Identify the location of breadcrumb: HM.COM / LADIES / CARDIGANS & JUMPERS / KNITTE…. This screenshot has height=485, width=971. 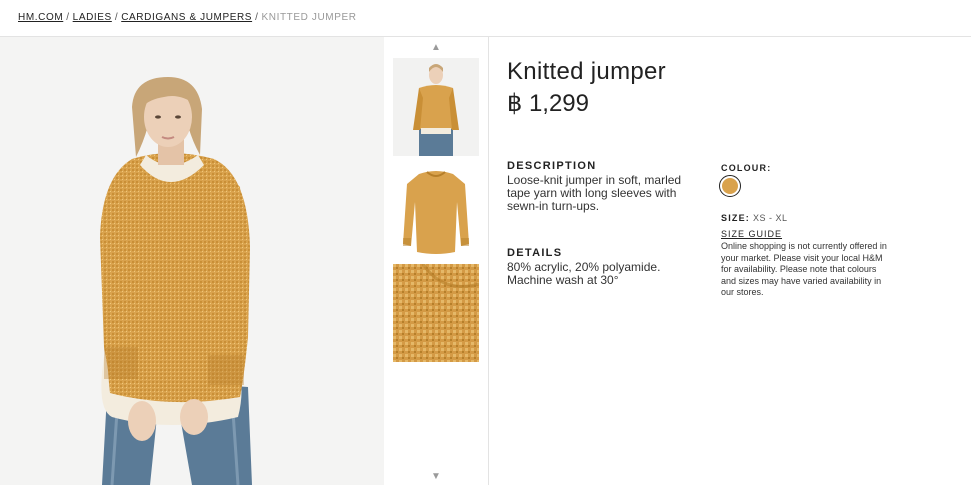
(187, 17).